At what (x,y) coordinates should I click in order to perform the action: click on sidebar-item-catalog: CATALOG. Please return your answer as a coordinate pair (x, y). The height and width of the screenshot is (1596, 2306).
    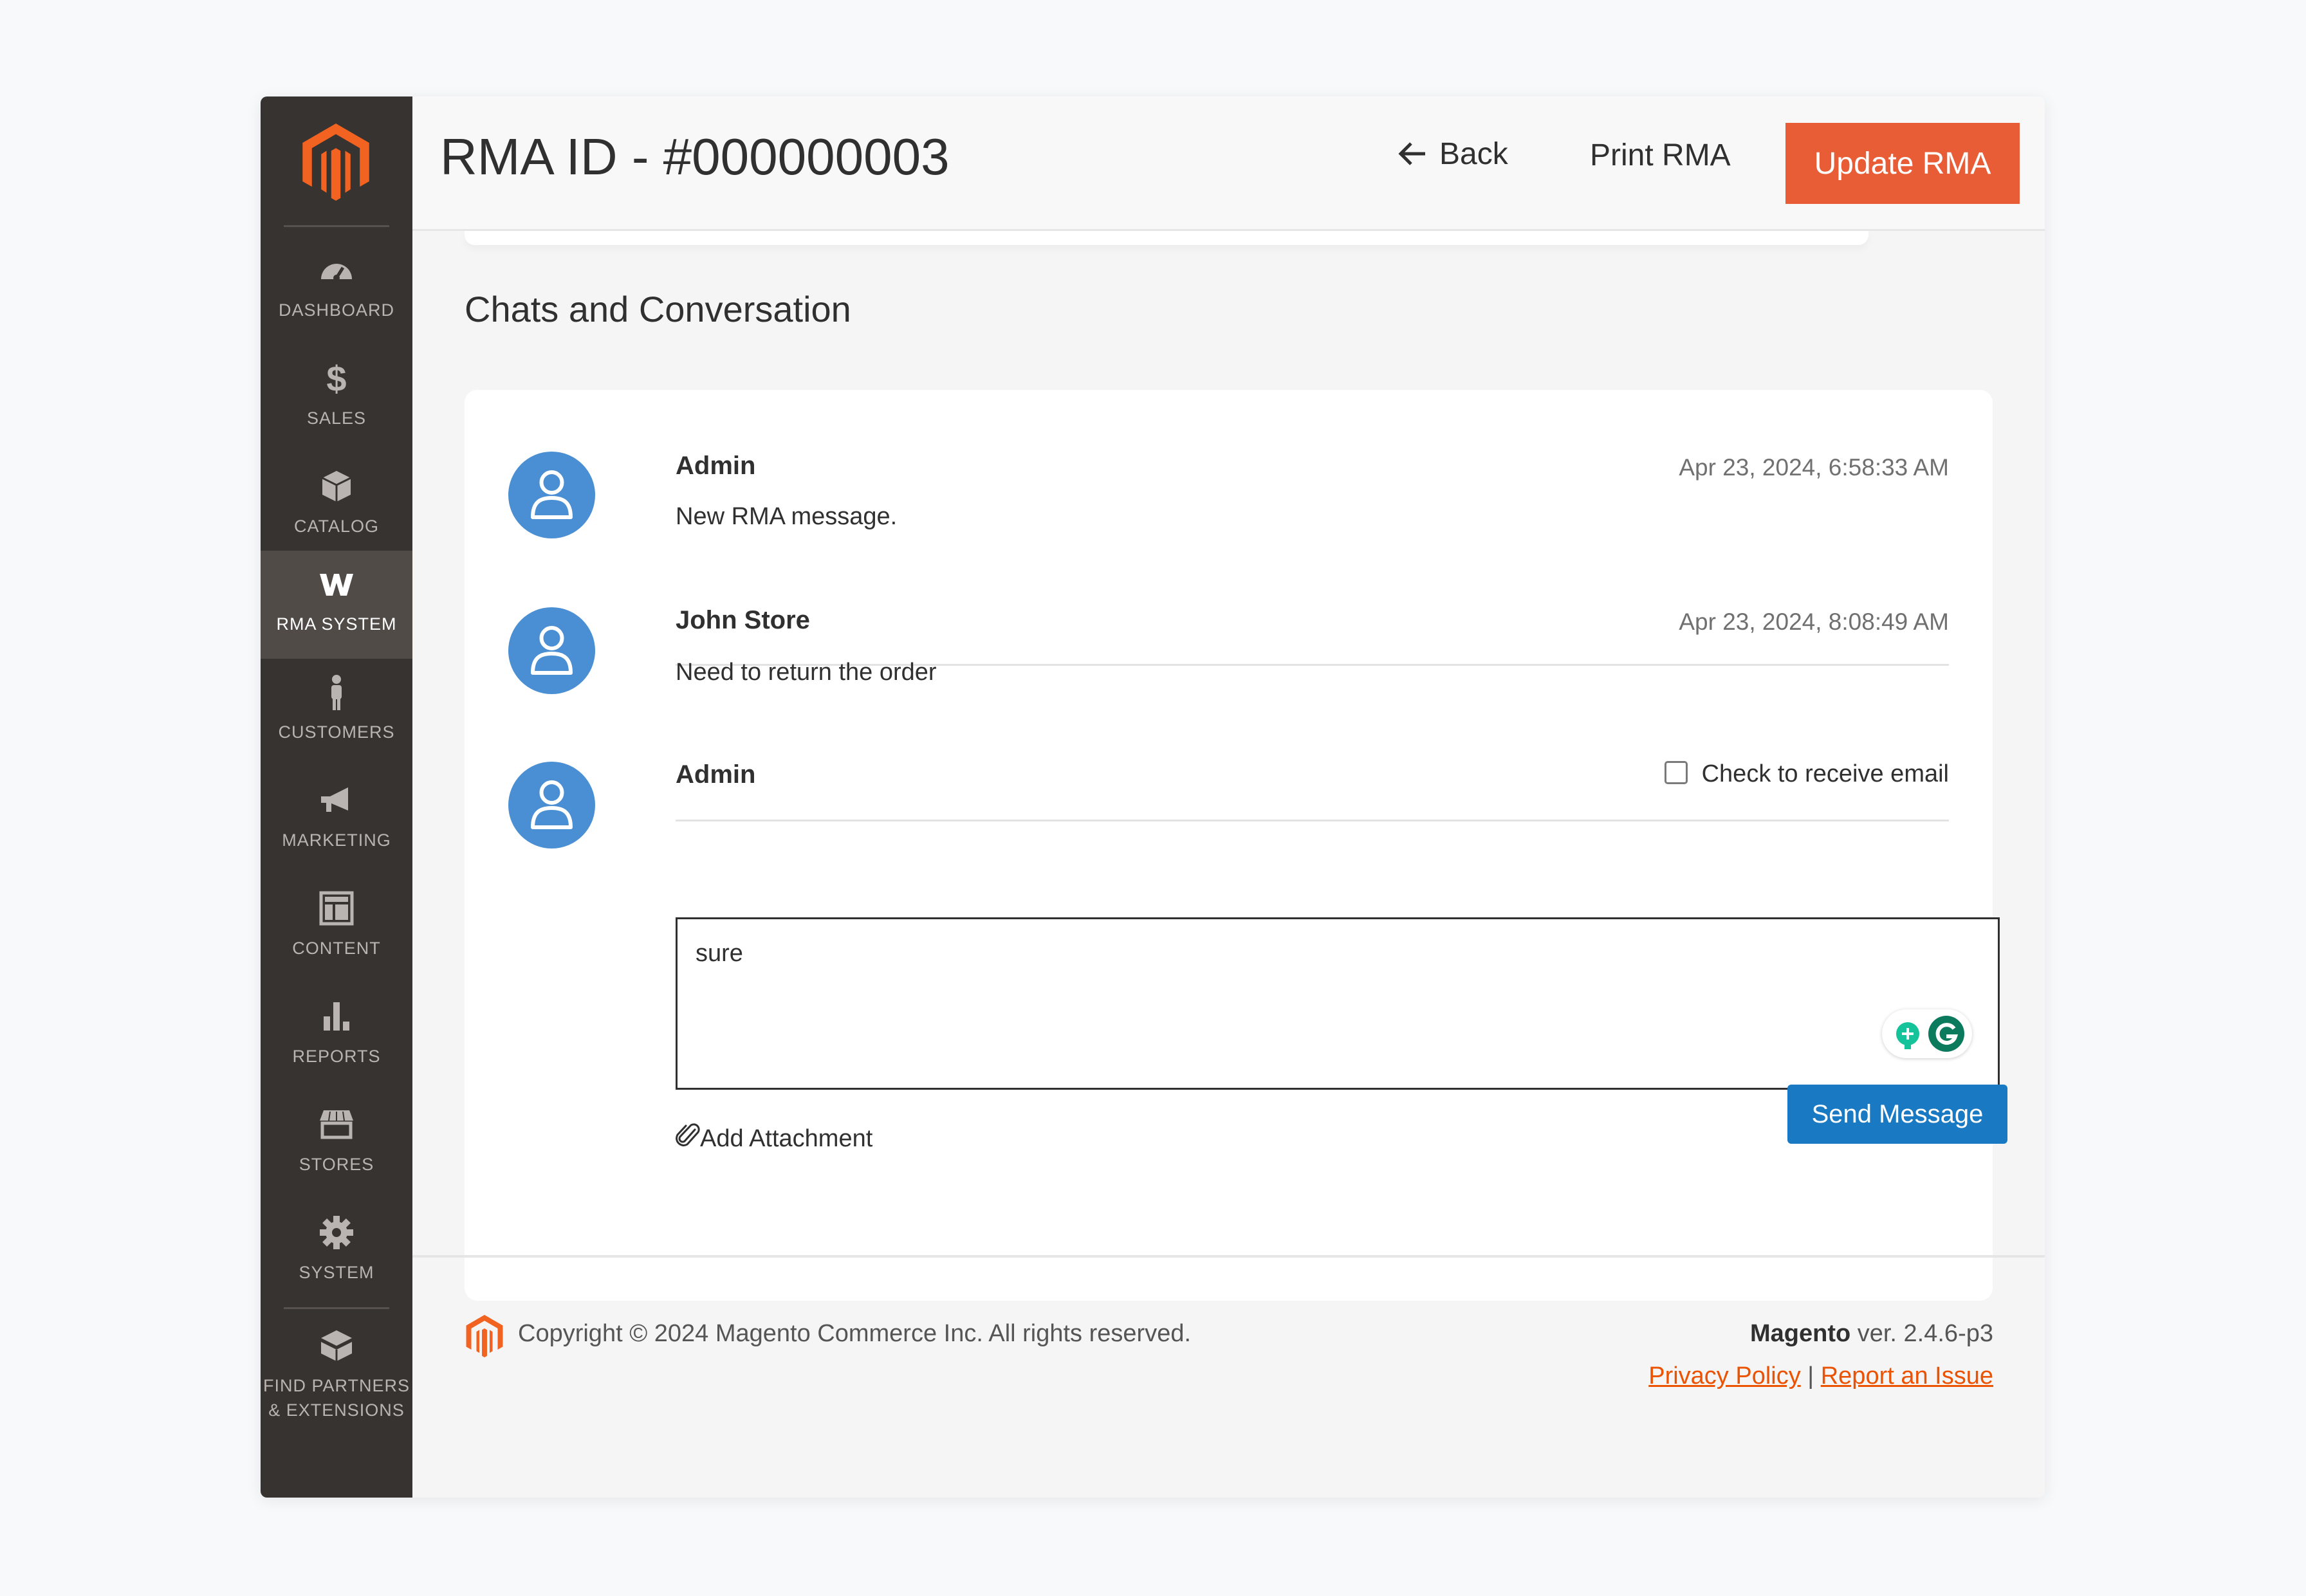
    Looking at the image, I should click on (337, 507).